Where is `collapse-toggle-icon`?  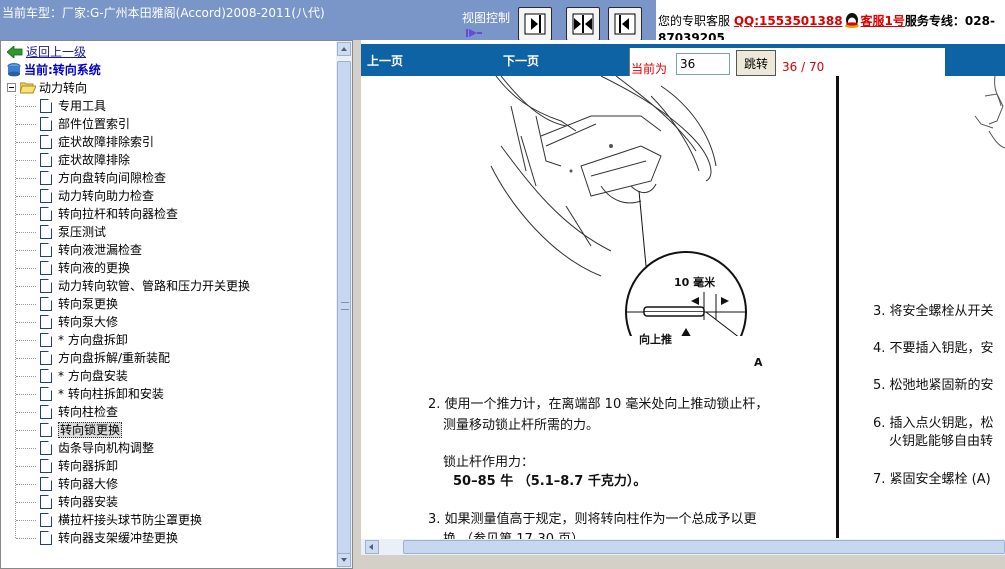
collapse-toggle-icon is located at coordinates (11, 87).